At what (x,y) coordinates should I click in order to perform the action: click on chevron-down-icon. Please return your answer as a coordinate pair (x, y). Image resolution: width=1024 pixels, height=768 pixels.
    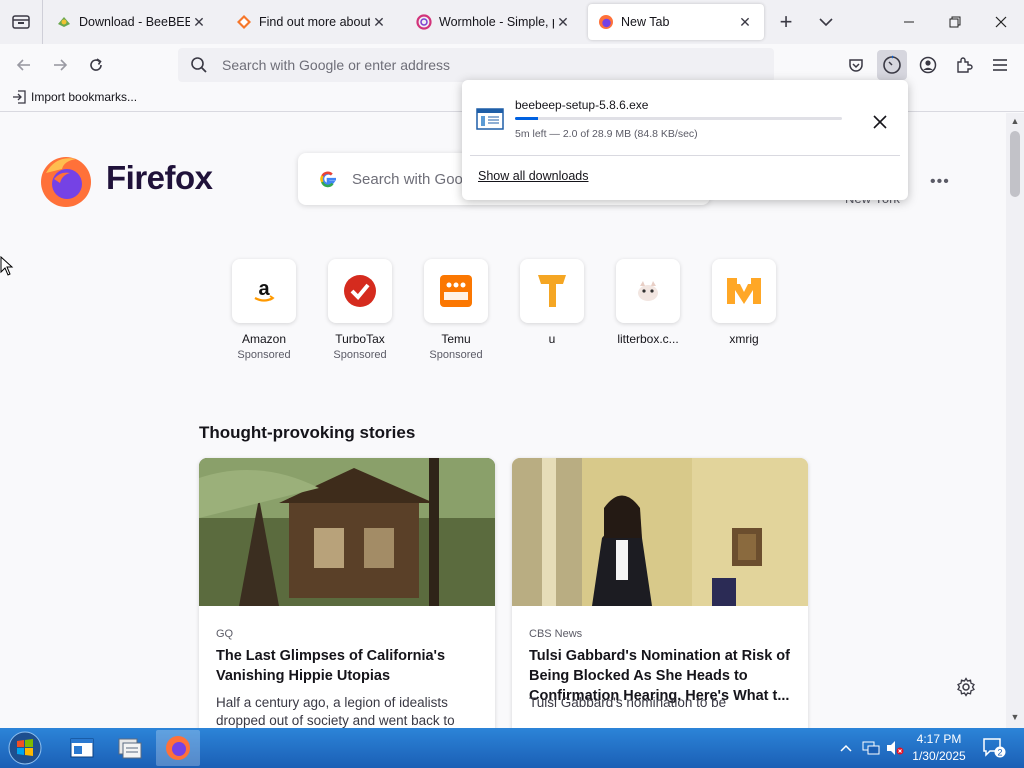
    Looking at the image, I should click on (826, 22).